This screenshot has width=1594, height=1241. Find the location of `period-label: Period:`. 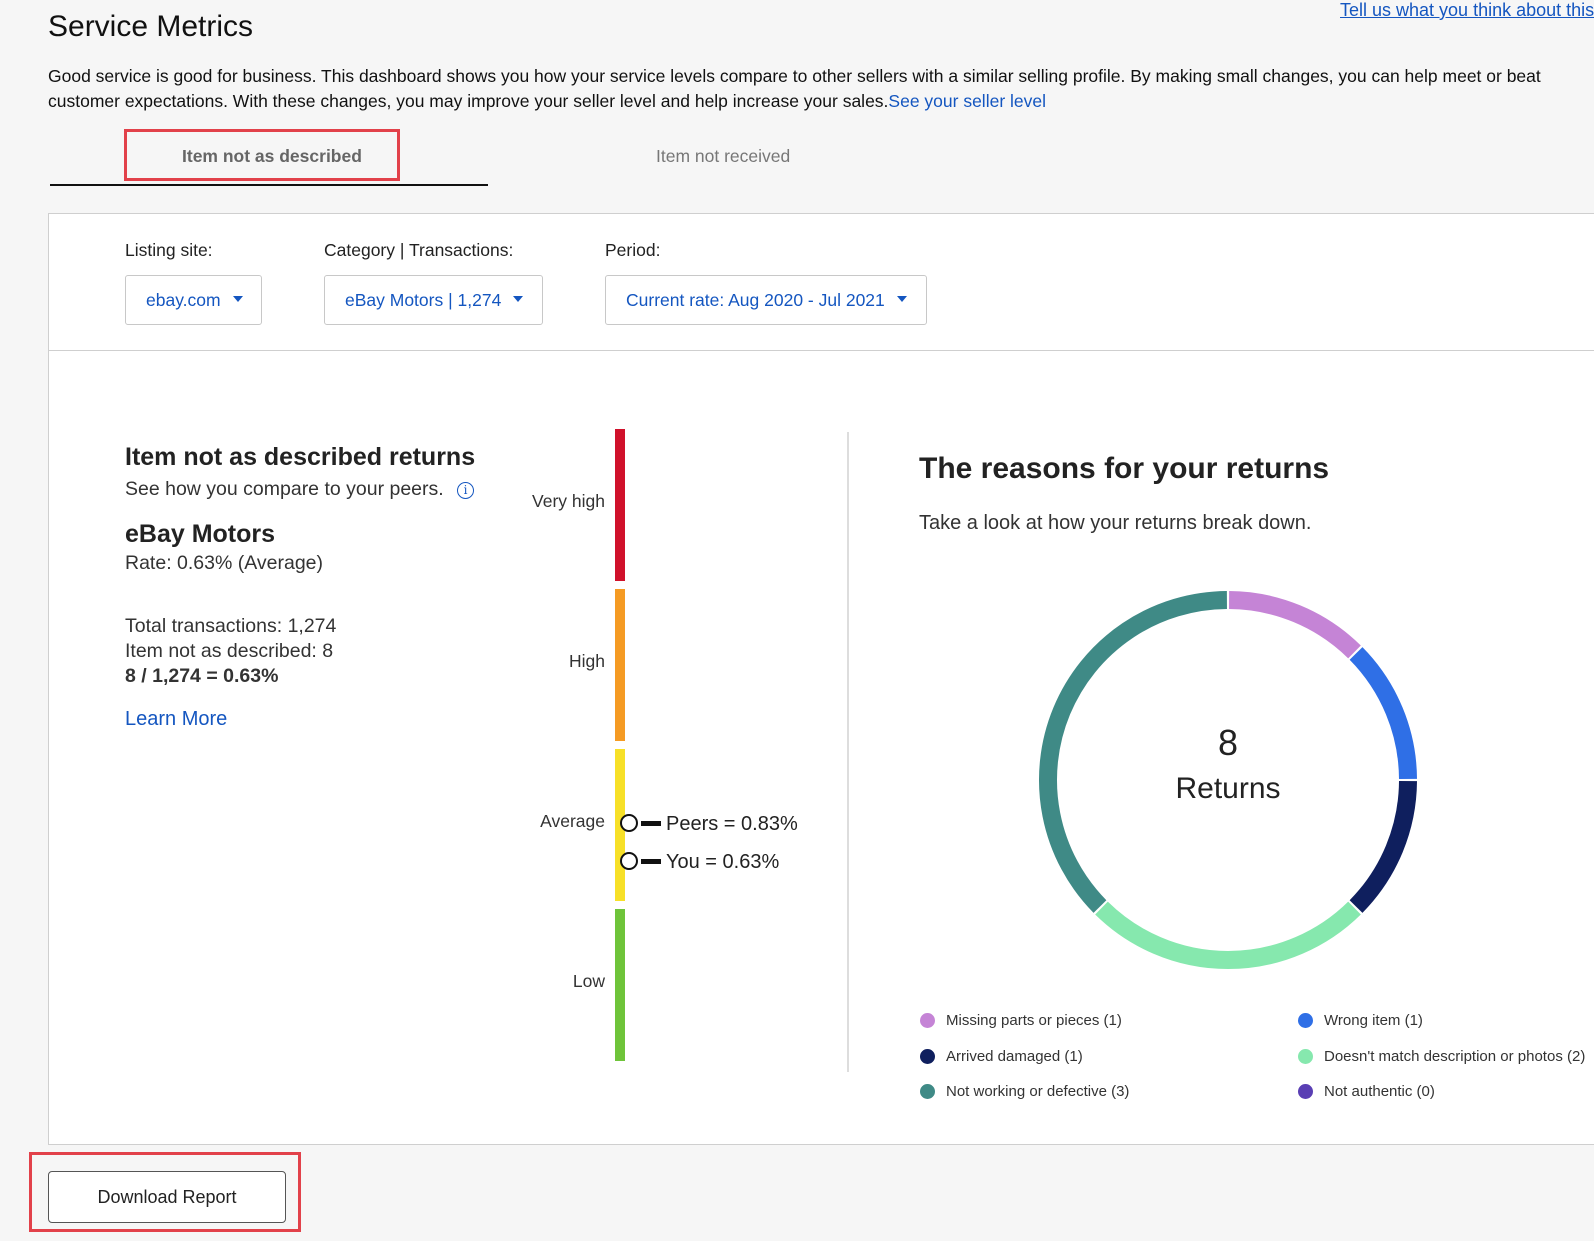

period-label: Period: is located at coordinates (633, 250).